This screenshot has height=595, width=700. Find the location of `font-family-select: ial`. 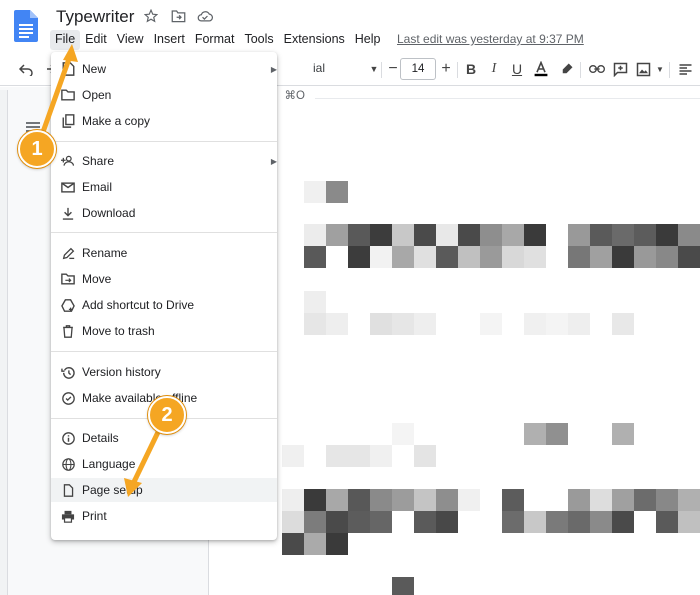

font-family-select: ial is located at coordinates (319, 68).